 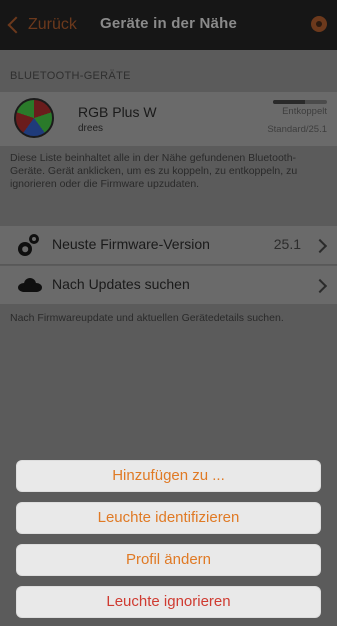 What do you see at coordinates (34, 118) in the screenshot?
I see `rgb-device-icon` at bounding box center [34, 118].